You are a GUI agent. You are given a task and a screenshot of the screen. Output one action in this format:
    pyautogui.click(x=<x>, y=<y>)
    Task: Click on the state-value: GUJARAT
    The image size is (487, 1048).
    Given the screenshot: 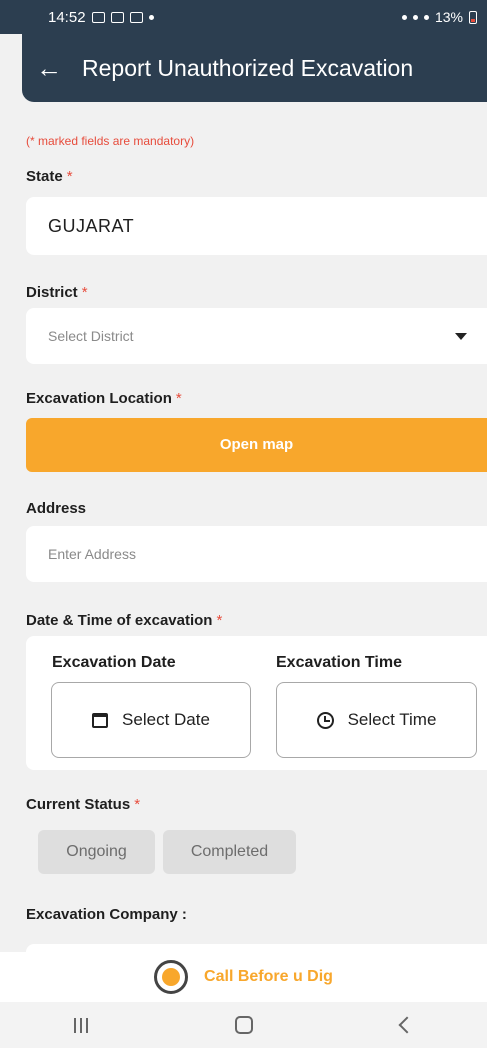 What is the action you would take?
    pyautogui.click(x=91, y=226)
    